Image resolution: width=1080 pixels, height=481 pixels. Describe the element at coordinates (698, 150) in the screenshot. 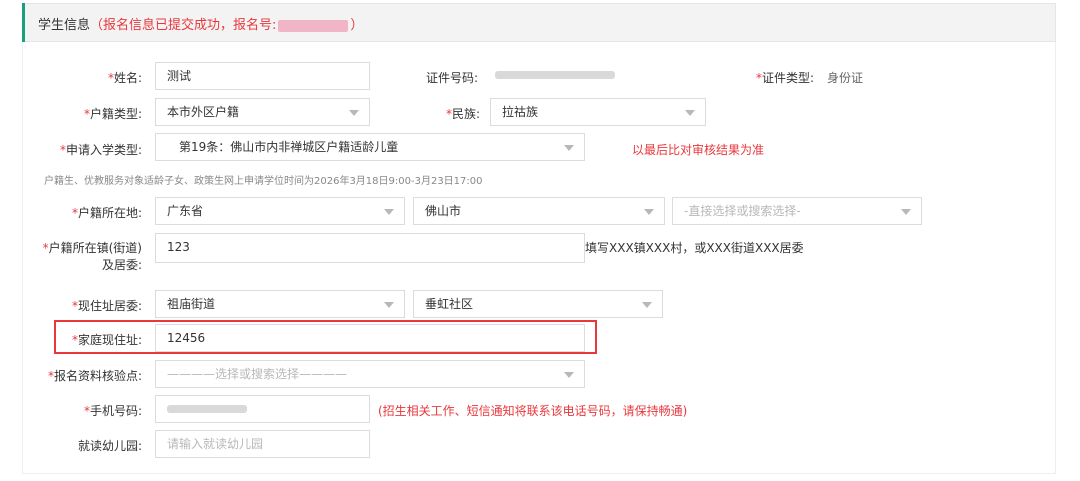

I see `apply-type-note: 以最后比对审核结果为准` at that location.